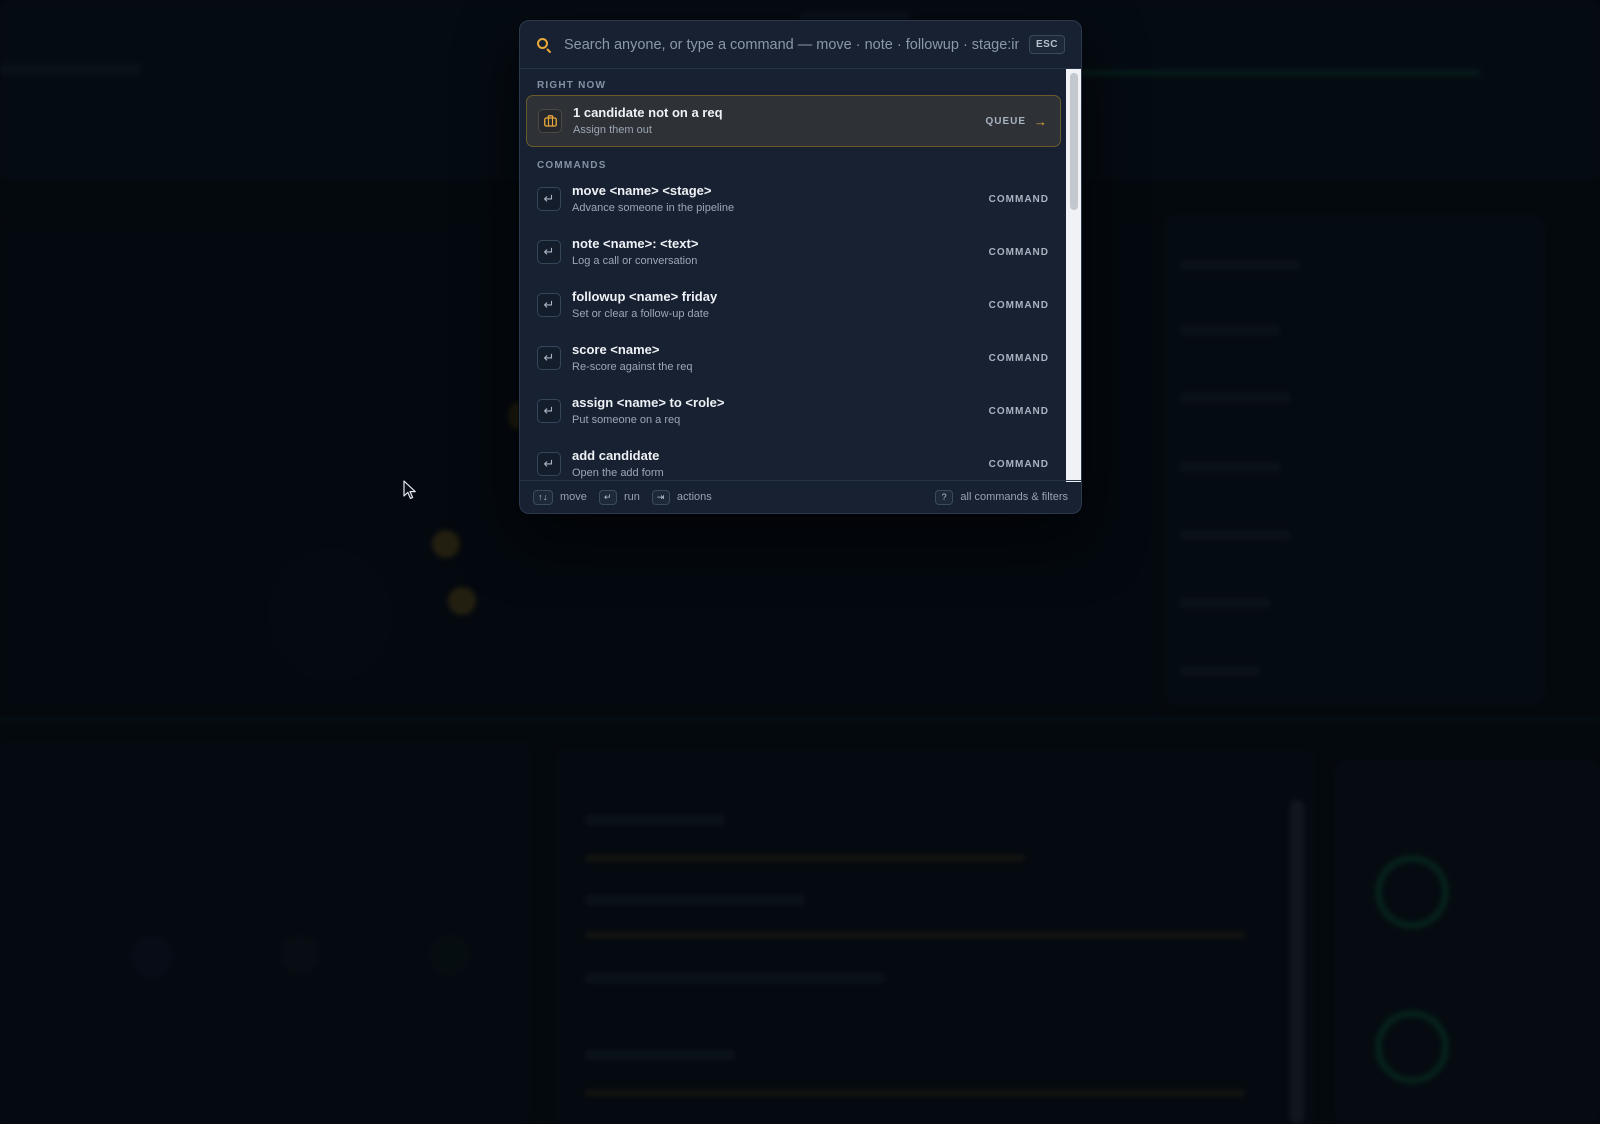 Image resolution: width=1600 pixels, height=1124 pixels. Describe the element at coordinates (648, 112) in the screenshot. I see `right-now-item-title: 1 candidate not on a req` at that location.